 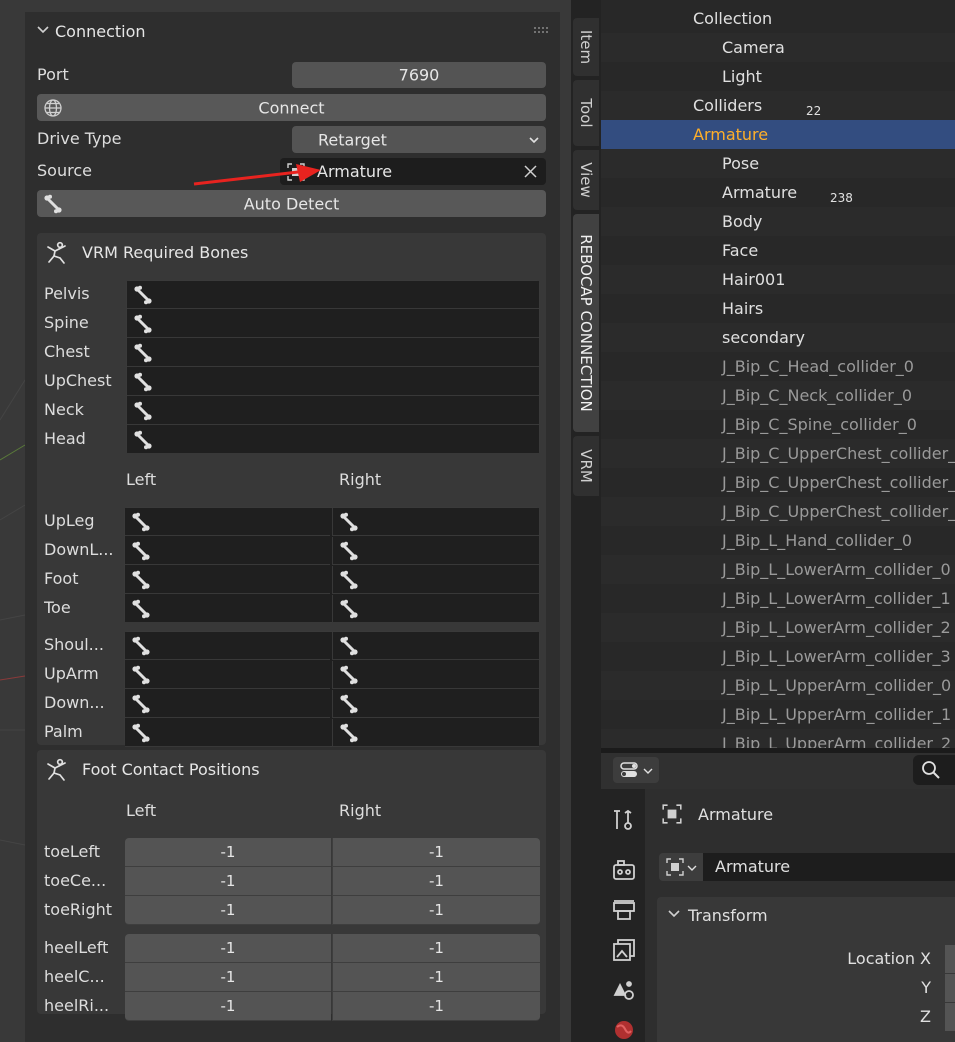 I want to click on drag-grip-icon, so click(x=541, y=30).